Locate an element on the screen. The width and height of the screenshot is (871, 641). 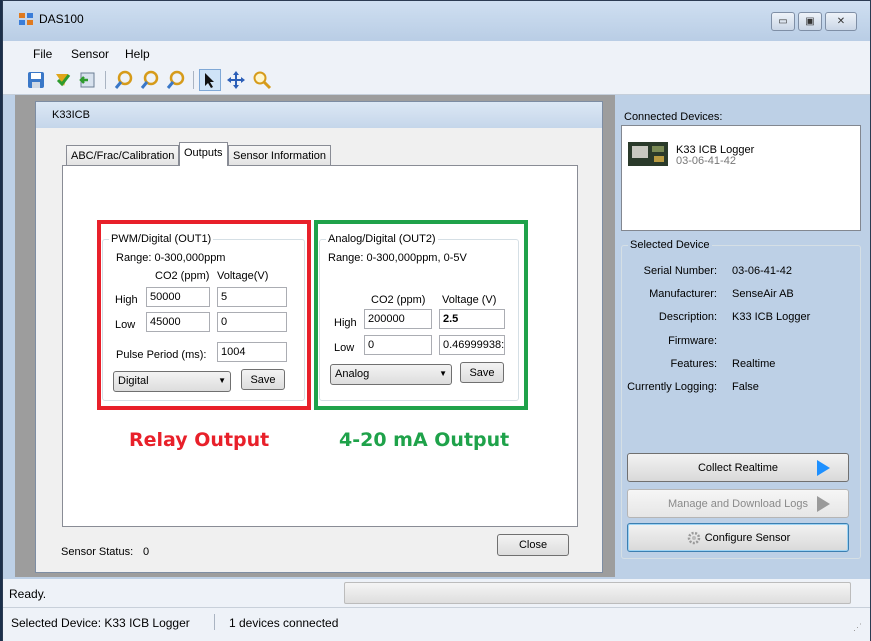
collect-realtime-button: Collect Realtime is located at coordinates (738, 467).